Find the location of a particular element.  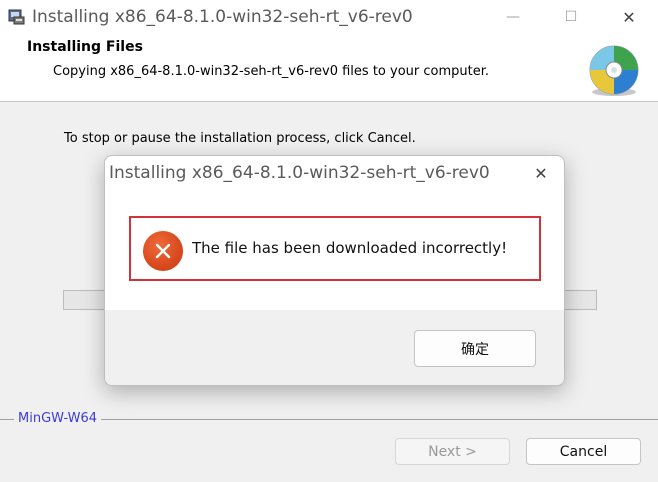

cancel-button: Cancel is located at coordinates (583, 451).